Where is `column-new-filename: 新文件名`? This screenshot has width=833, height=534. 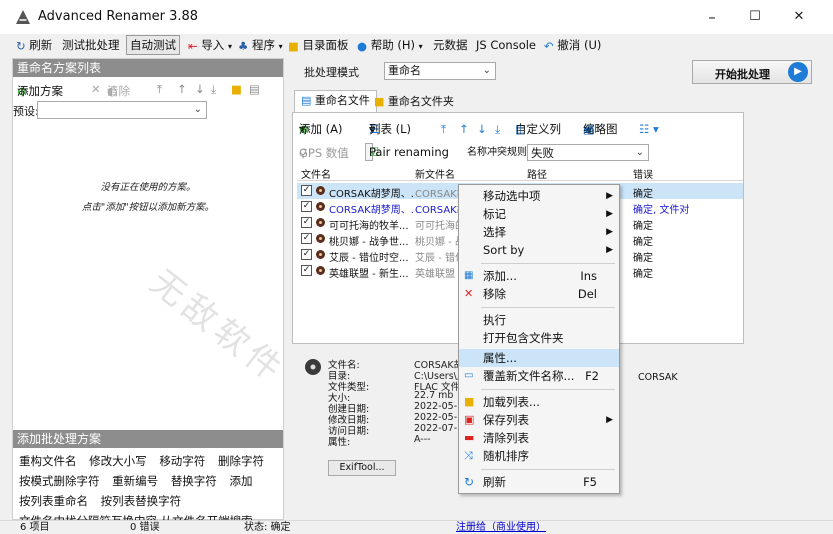
column-new-filename: 新文件名 is located at coordinates (435, 173).